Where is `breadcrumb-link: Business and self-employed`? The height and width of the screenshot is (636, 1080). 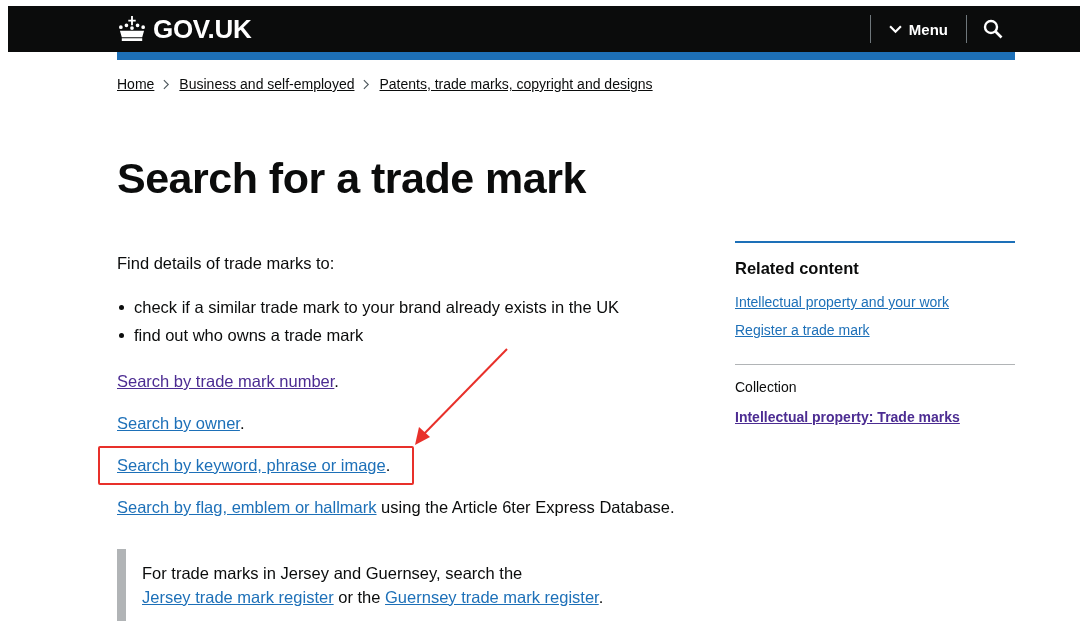 breadcrumb-link: Business and self-employed is located at coordinates (267, 84).